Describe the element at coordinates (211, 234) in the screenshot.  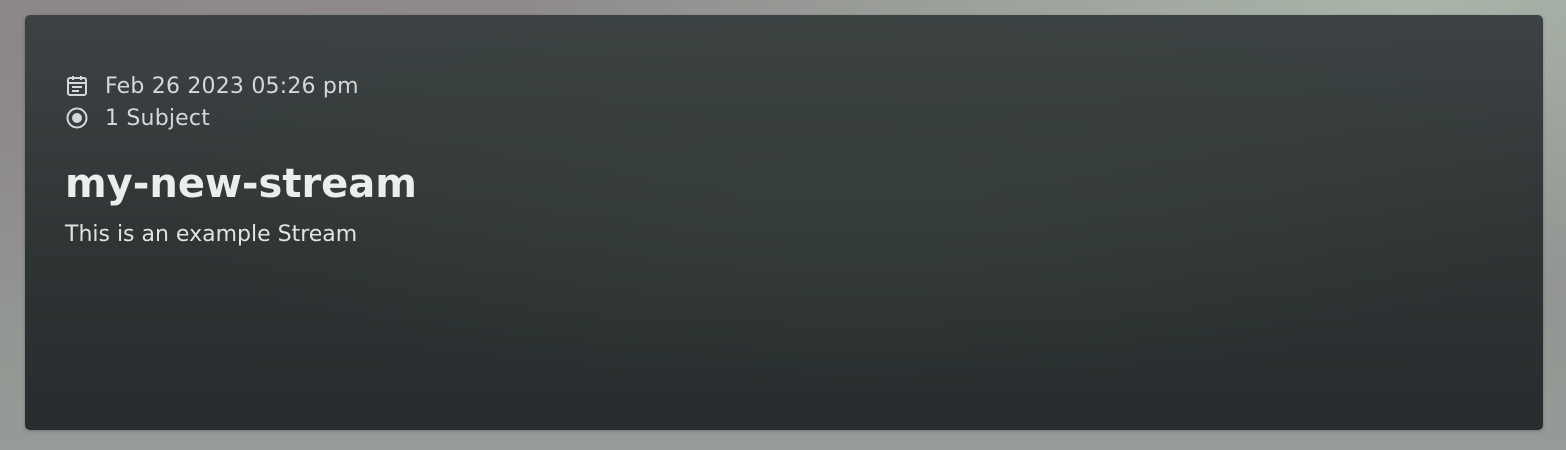
I see `stream-description: This is an example Stream` at that location.